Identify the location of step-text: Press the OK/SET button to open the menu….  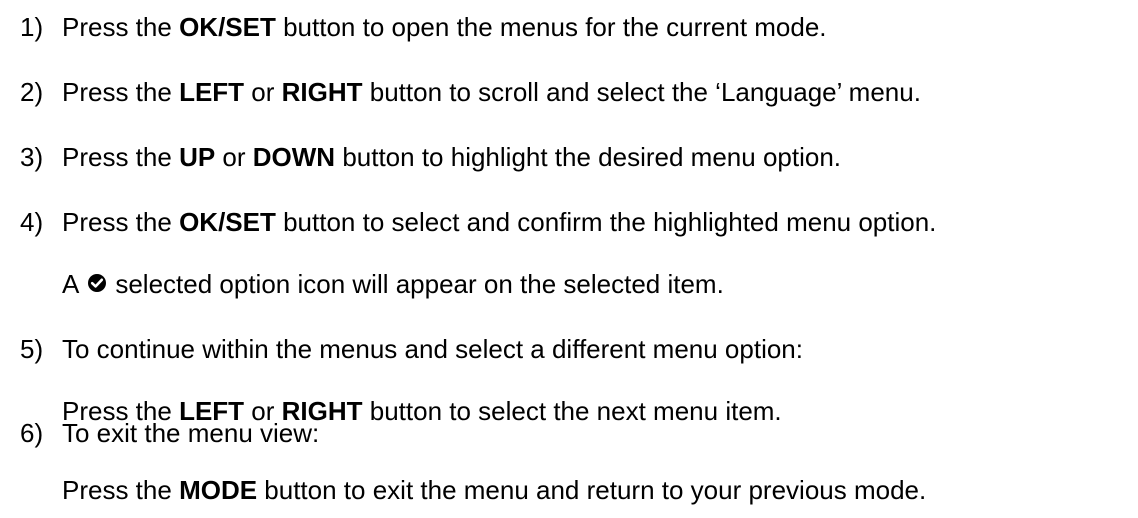
(444, 27).